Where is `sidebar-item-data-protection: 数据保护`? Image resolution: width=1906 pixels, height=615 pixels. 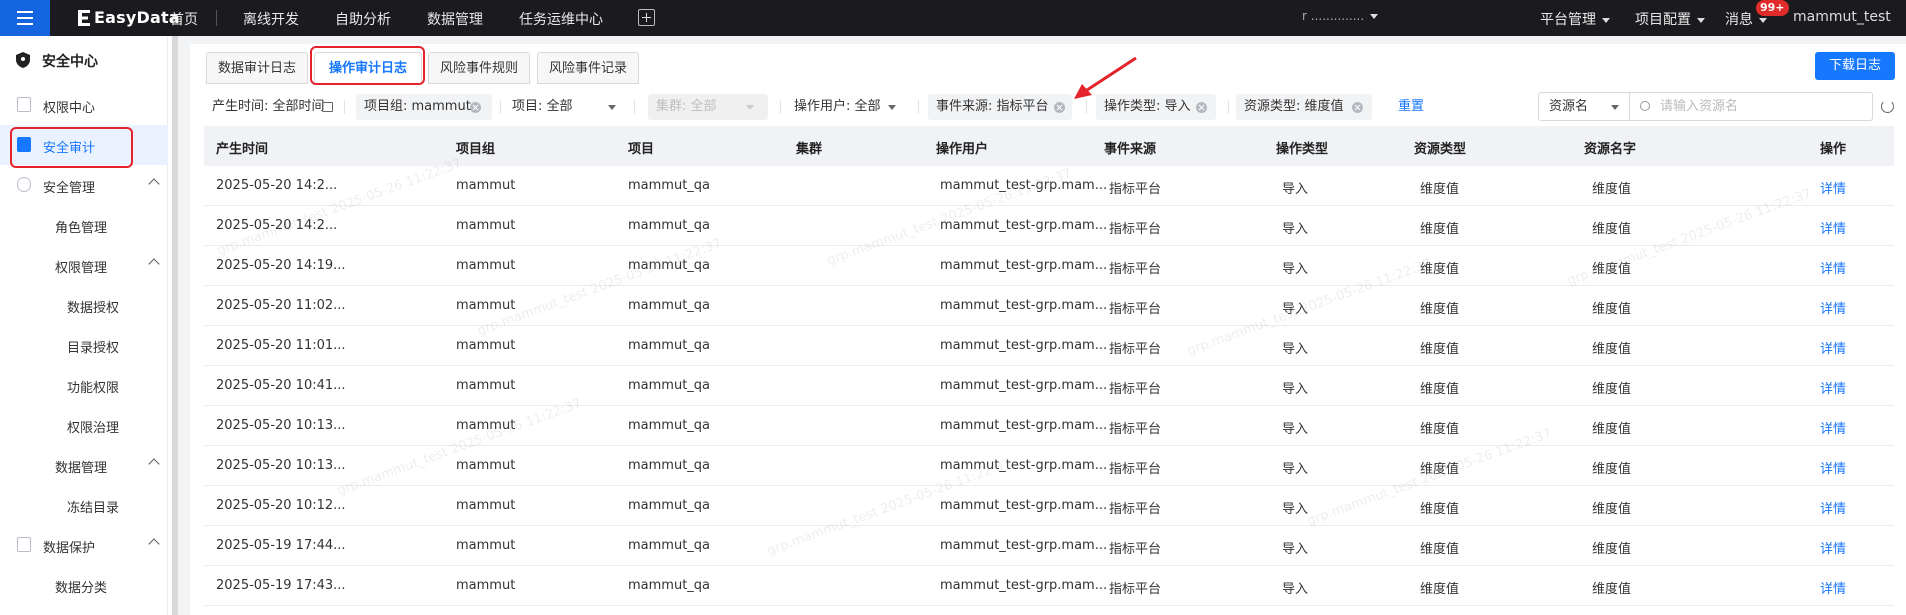 sidebar-item-data-protection: 数据保护 is located at coordinates (84, 545).